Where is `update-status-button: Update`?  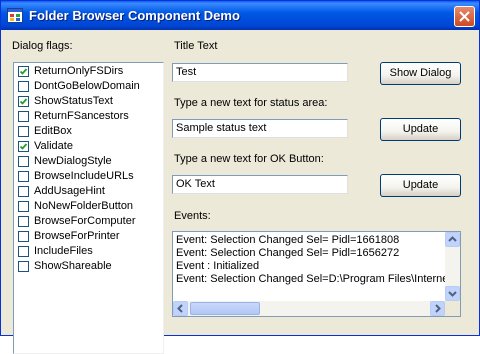
update-status-button: Update is located at coordinates (420, 129).